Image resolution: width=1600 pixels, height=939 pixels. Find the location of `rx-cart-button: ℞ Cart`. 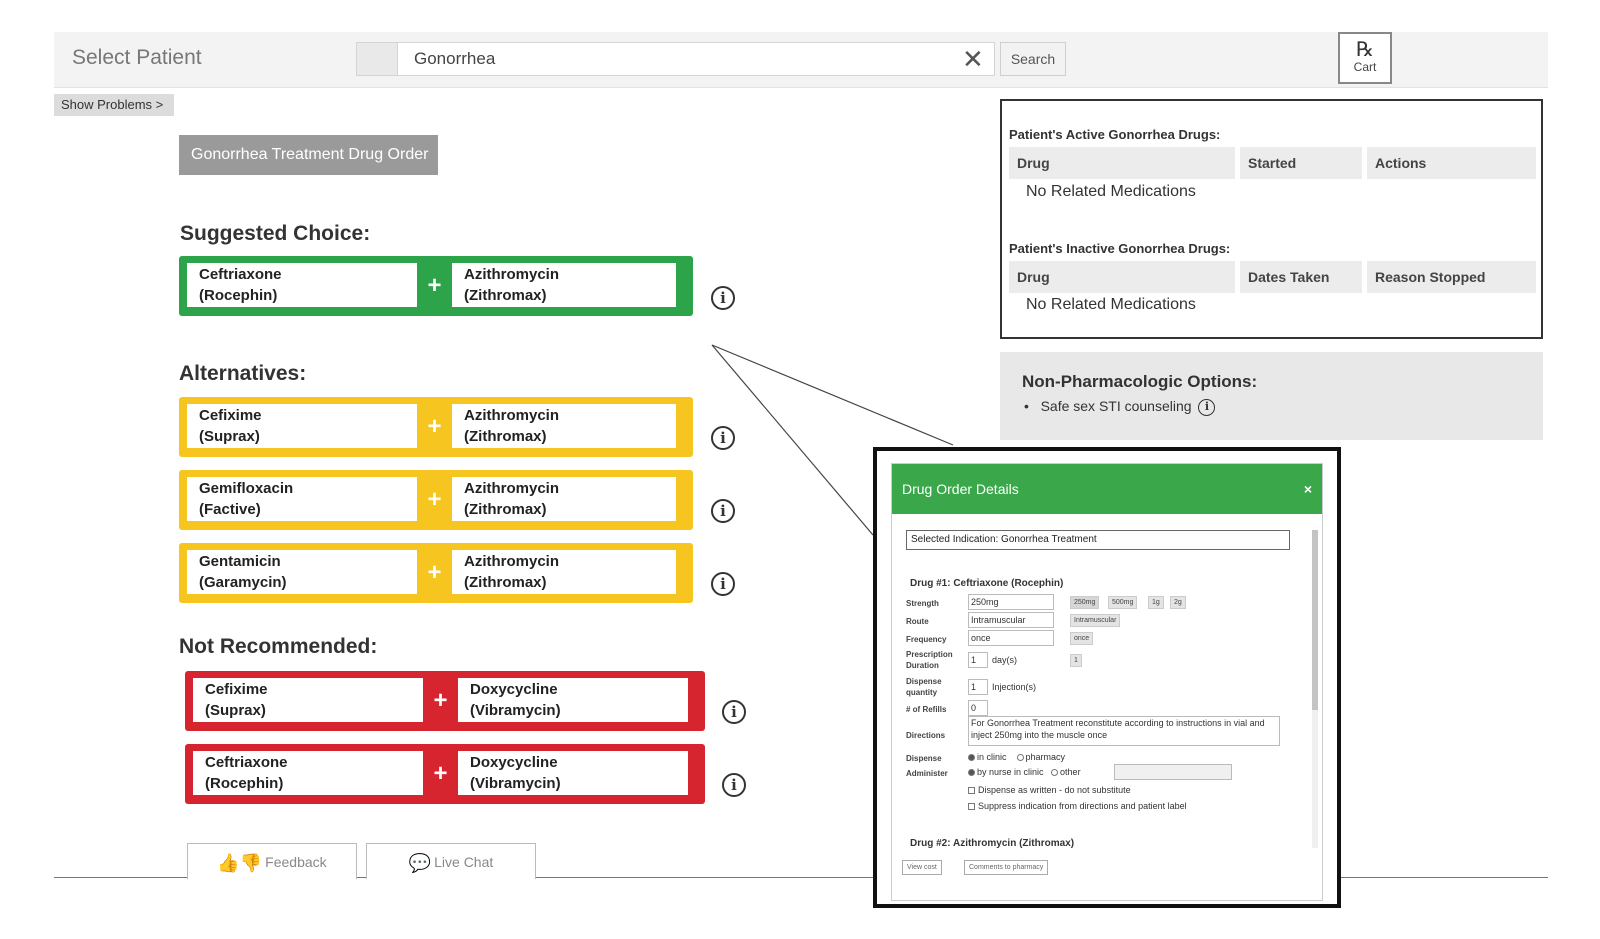

rx-cart-button: ℞ Cart is located at coordinates (1365, 58).